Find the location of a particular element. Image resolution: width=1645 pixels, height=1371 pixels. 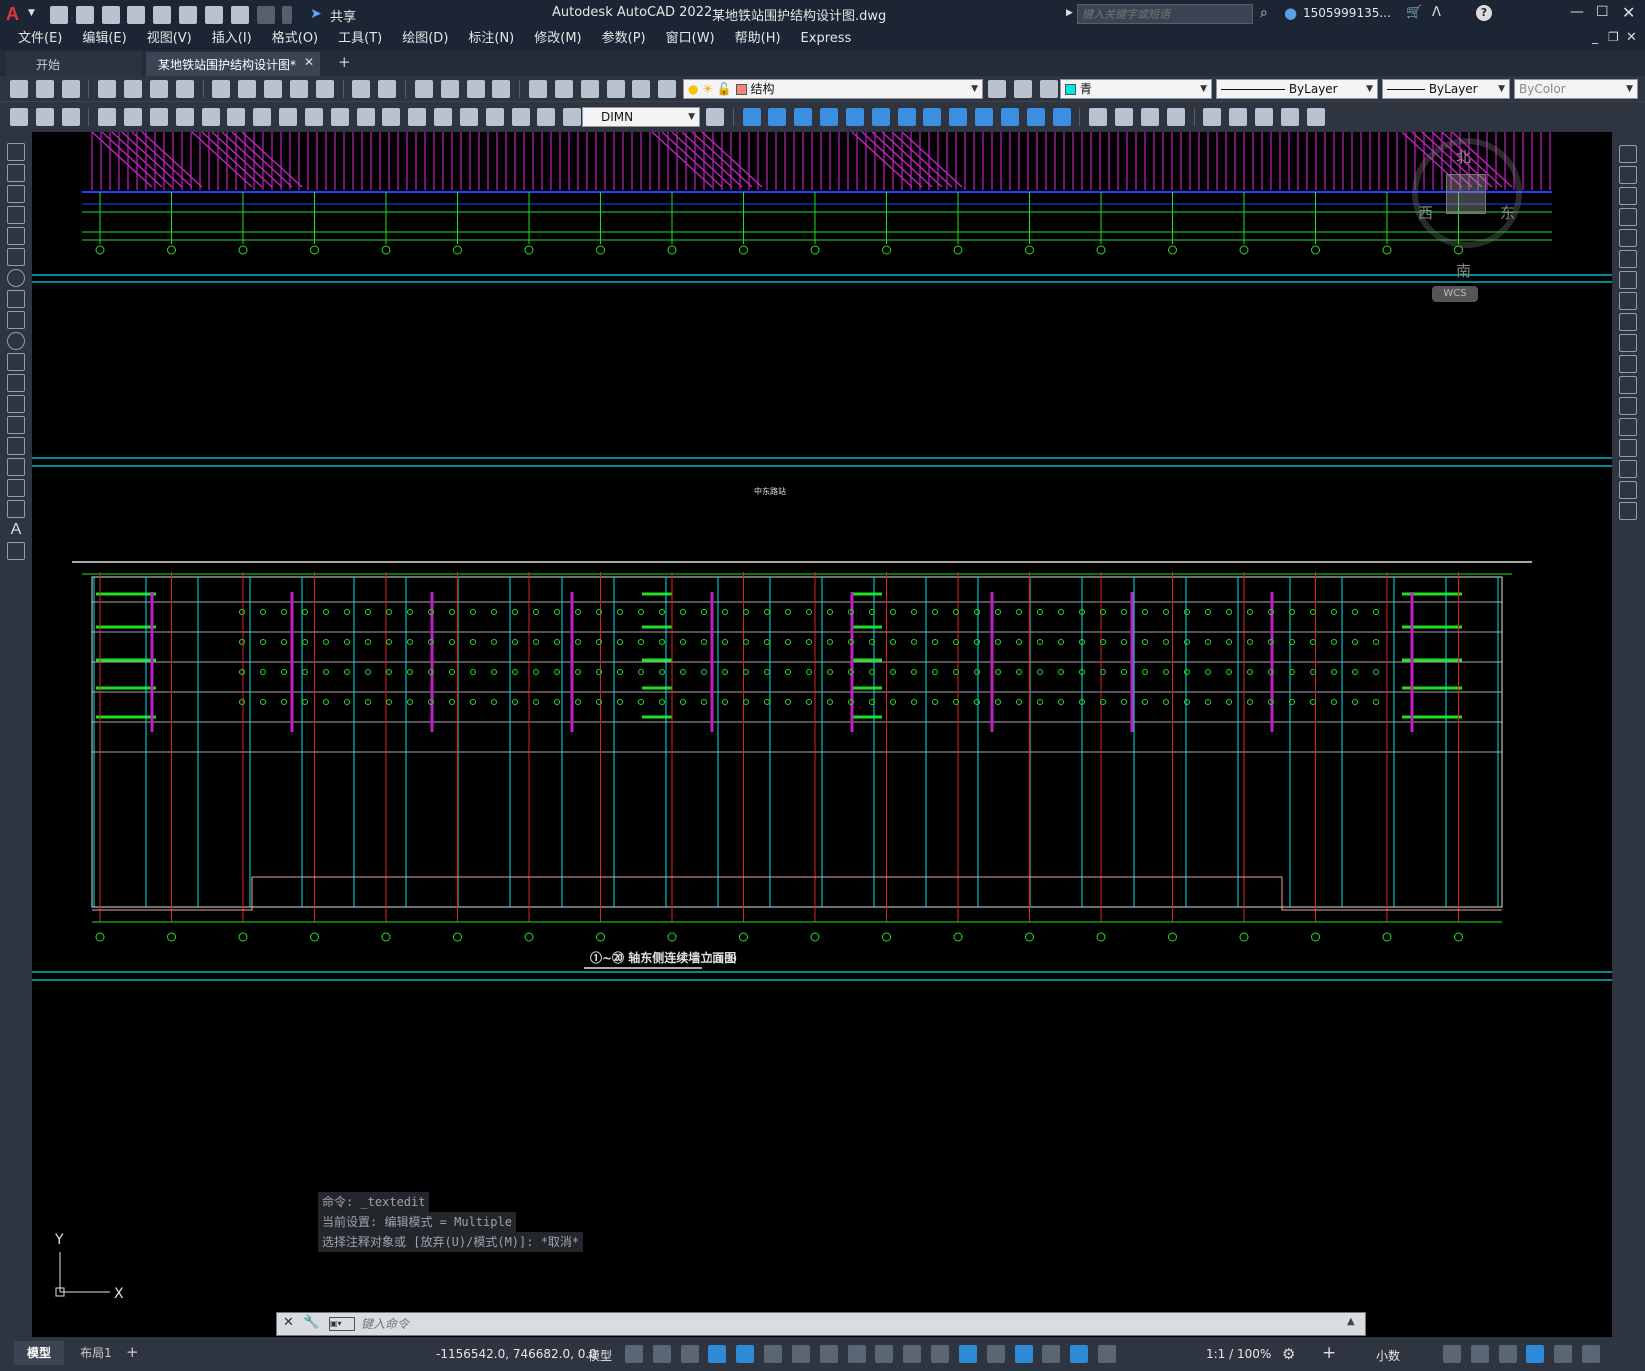

minimize-icon: — is located at coordinates (1577, 12).